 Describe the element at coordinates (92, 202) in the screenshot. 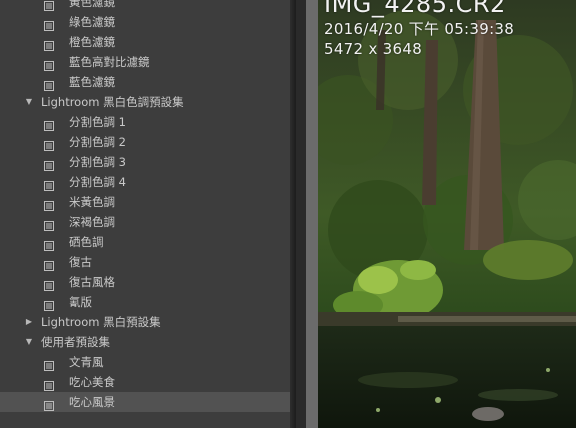

I see `preset-item-label: 米黃色調` at that location.